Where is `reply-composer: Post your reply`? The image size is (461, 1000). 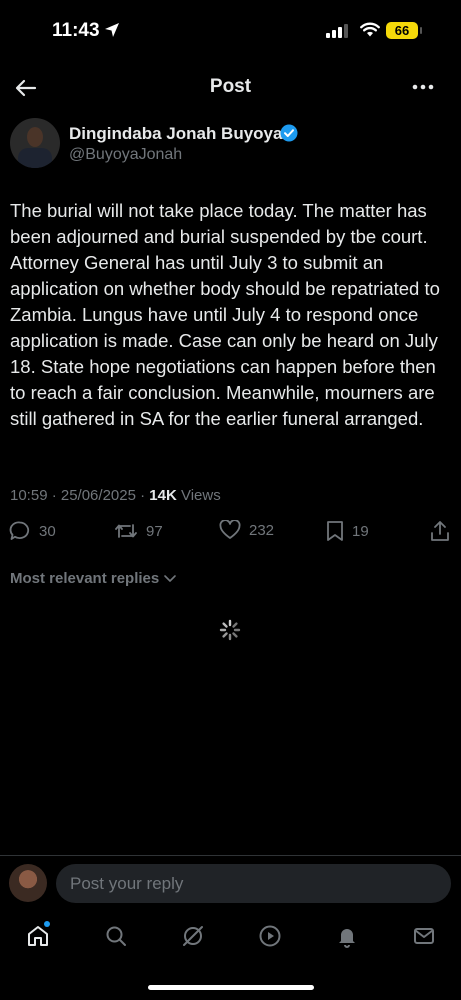
reply-composer: Post your reply is located at coordinates (230, 883).